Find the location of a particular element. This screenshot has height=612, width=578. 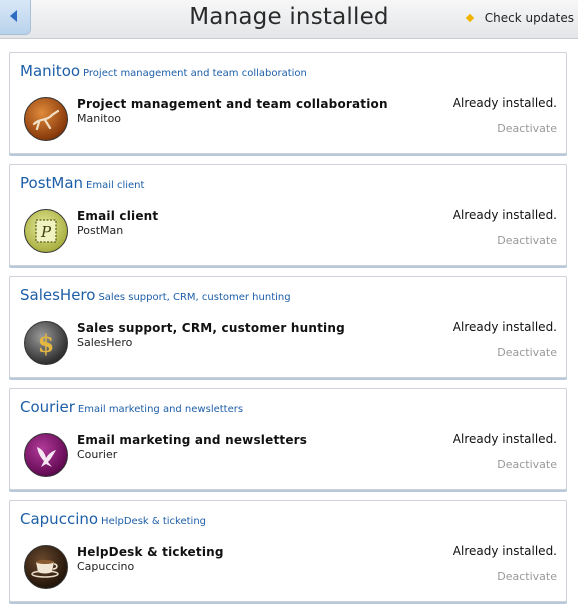

app-description-title: HelpDesk & ticketing is located at coordinates (150, 552).